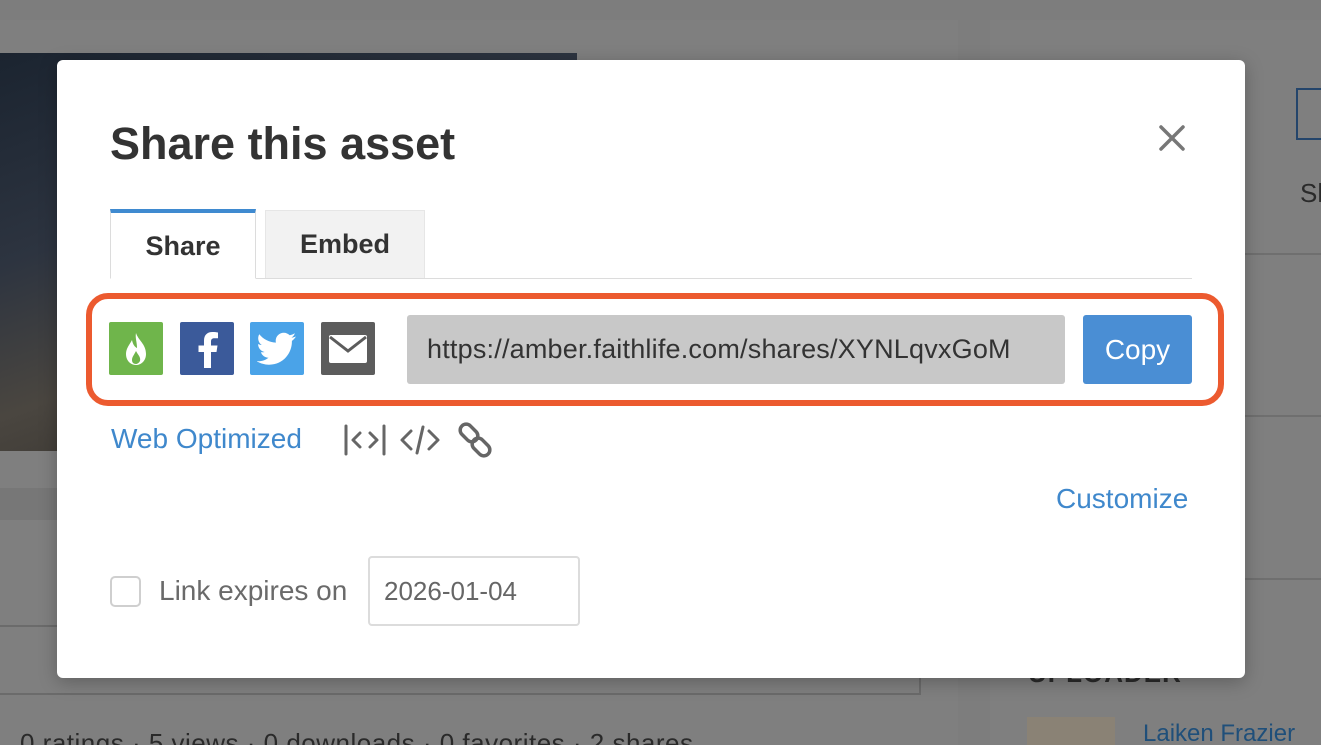  I want to click on modal-title: Share this asset, so click(283, 143).